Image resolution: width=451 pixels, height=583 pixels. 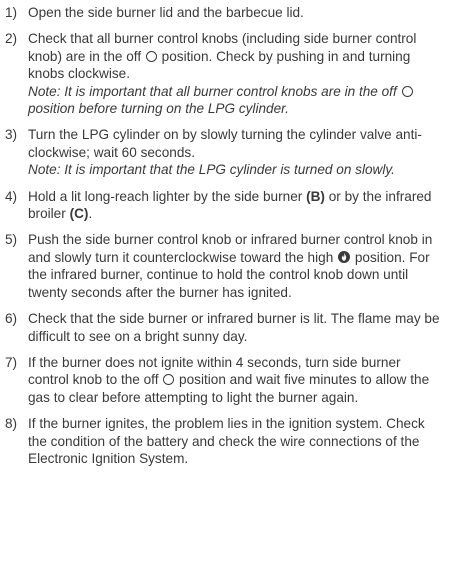 What do you see at coordinates (11, 196) in the screenshot?
I see `step-number: 4)` at bounding box center [11, 196].